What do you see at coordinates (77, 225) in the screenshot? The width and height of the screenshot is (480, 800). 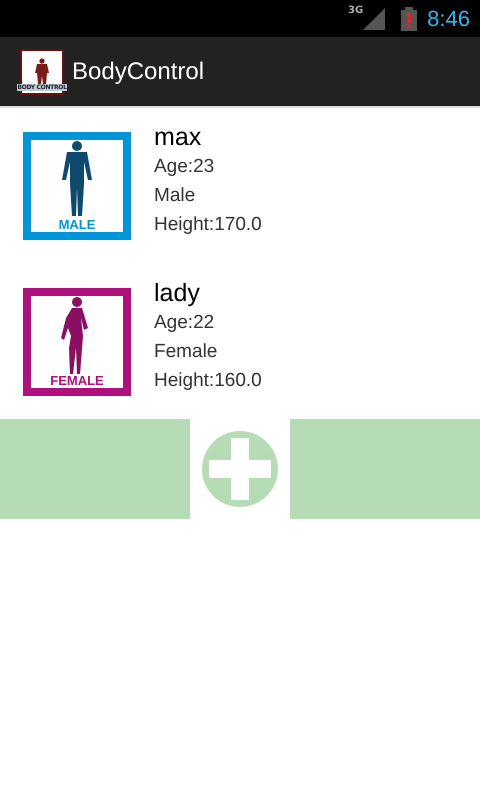 I see `gender-caption: MALE` at bounding box center [77, 225].